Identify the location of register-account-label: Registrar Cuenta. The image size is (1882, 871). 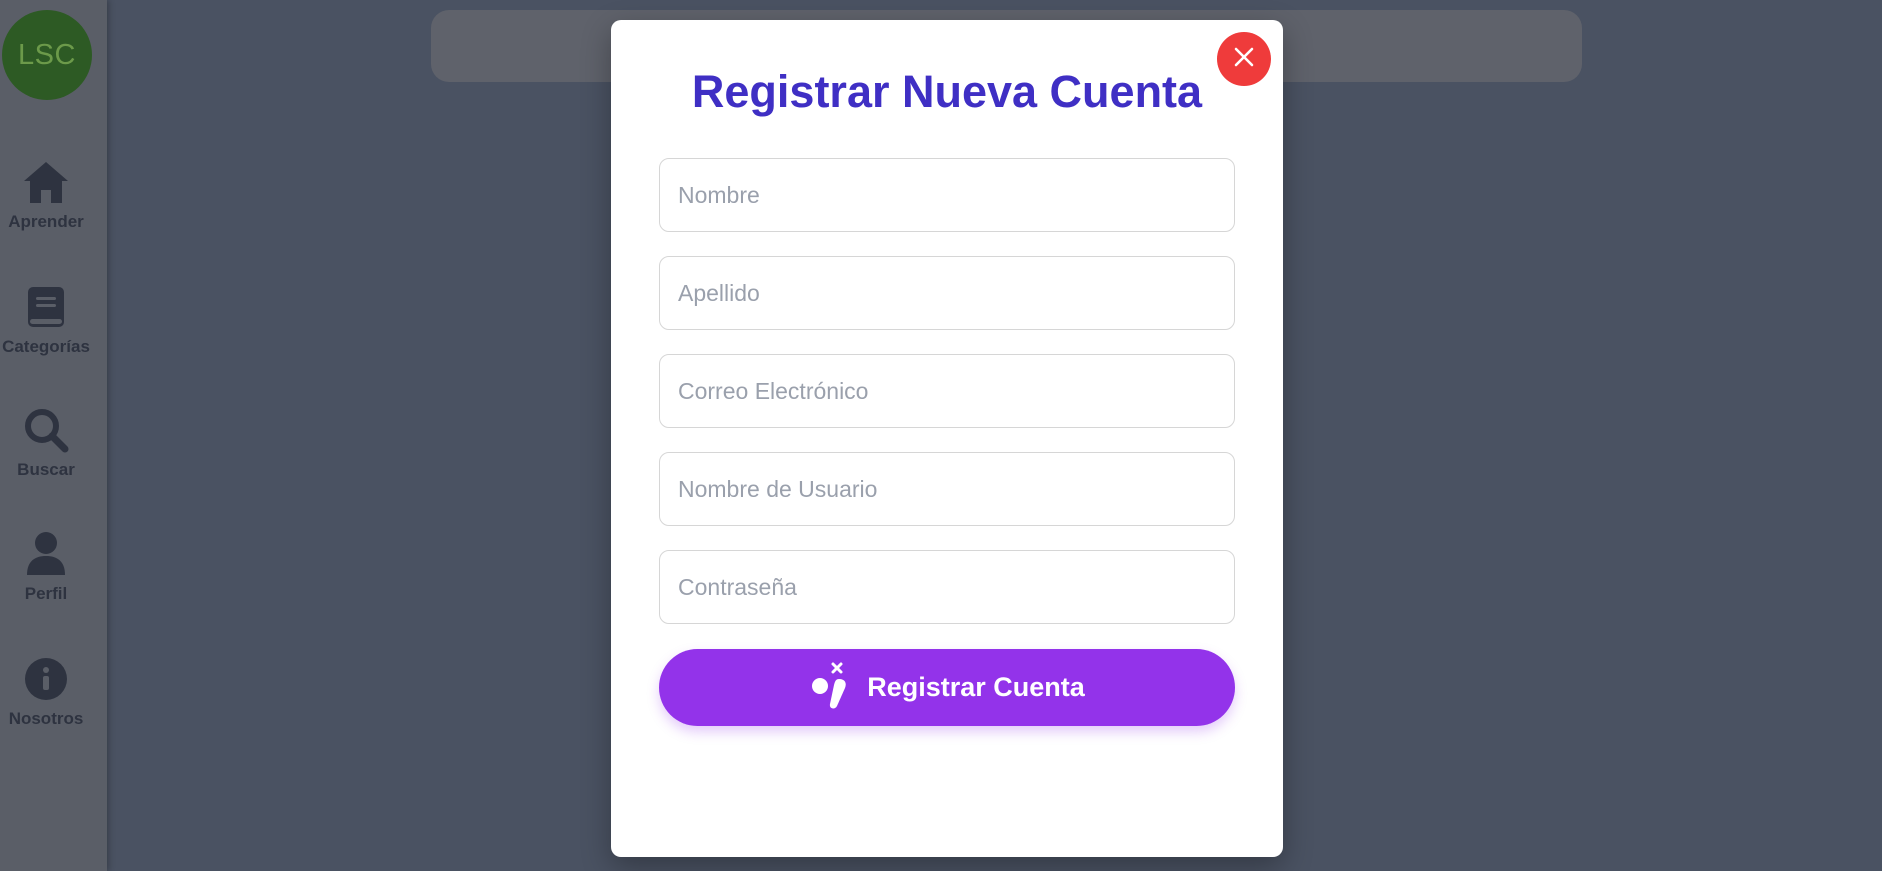
(976, 687).